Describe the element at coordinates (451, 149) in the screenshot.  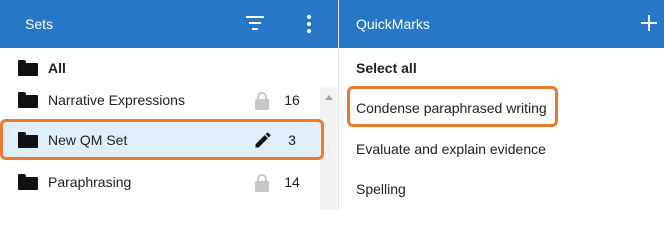
I see `quickmark-item-label: Evaluate and explain evidence` at that location.